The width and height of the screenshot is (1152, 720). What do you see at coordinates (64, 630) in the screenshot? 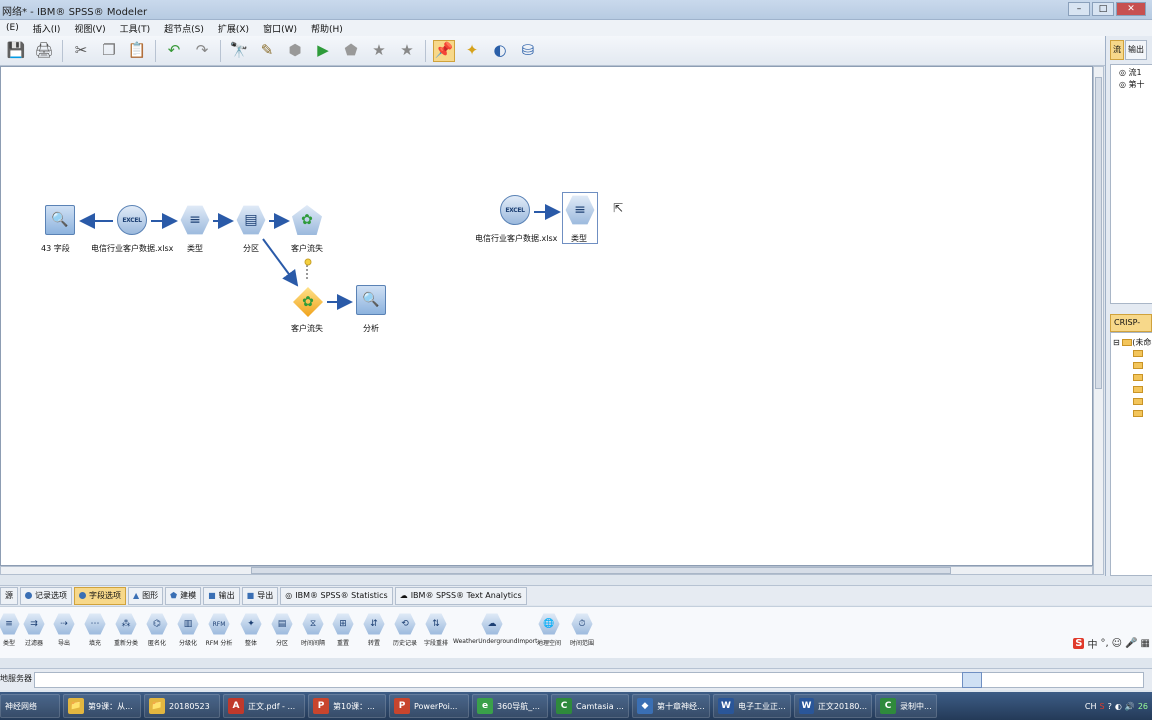
I see `palette-node-derive: ⇢ 导出` at bounding box center [64, 630].